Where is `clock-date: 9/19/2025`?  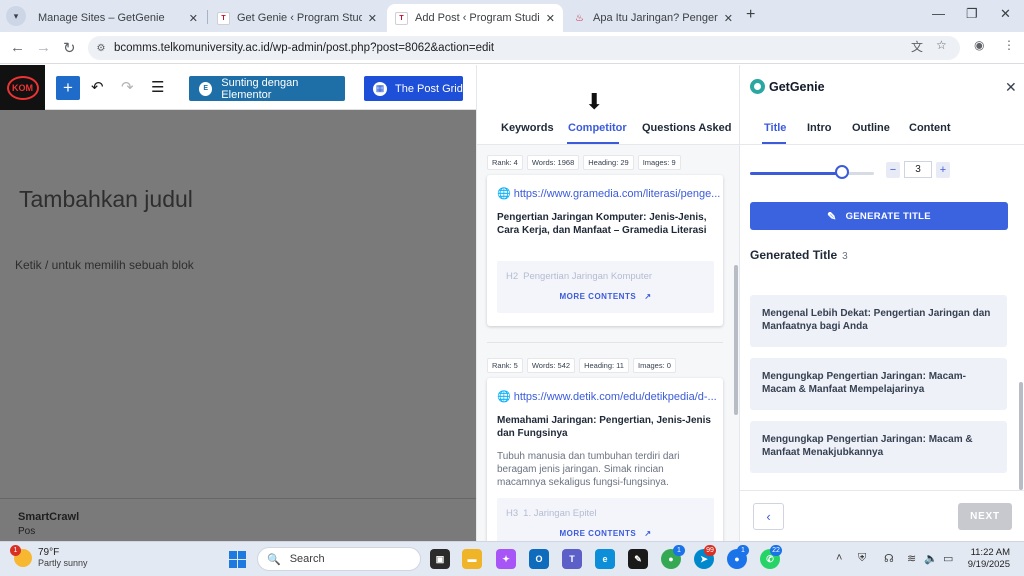
clock-date: 9/19/2025 is located at coordinates (988, 564).